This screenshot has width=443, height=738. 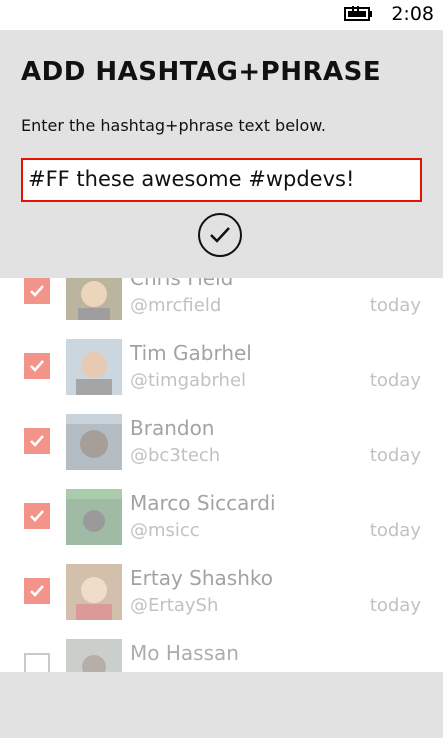 What do you see at coordinates (172, 428) in the screenshot?
I see `contact-name: Brandon` at bounding box center [172, 428].